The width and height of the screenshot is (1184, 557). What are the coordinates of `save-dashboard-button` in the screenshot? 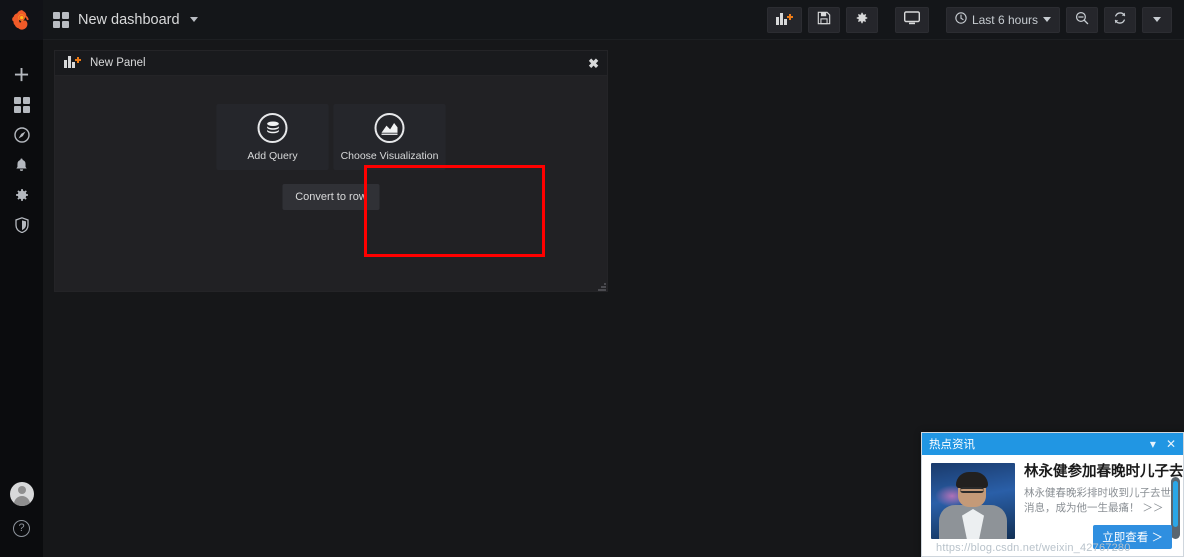 It's located at (823, 19).